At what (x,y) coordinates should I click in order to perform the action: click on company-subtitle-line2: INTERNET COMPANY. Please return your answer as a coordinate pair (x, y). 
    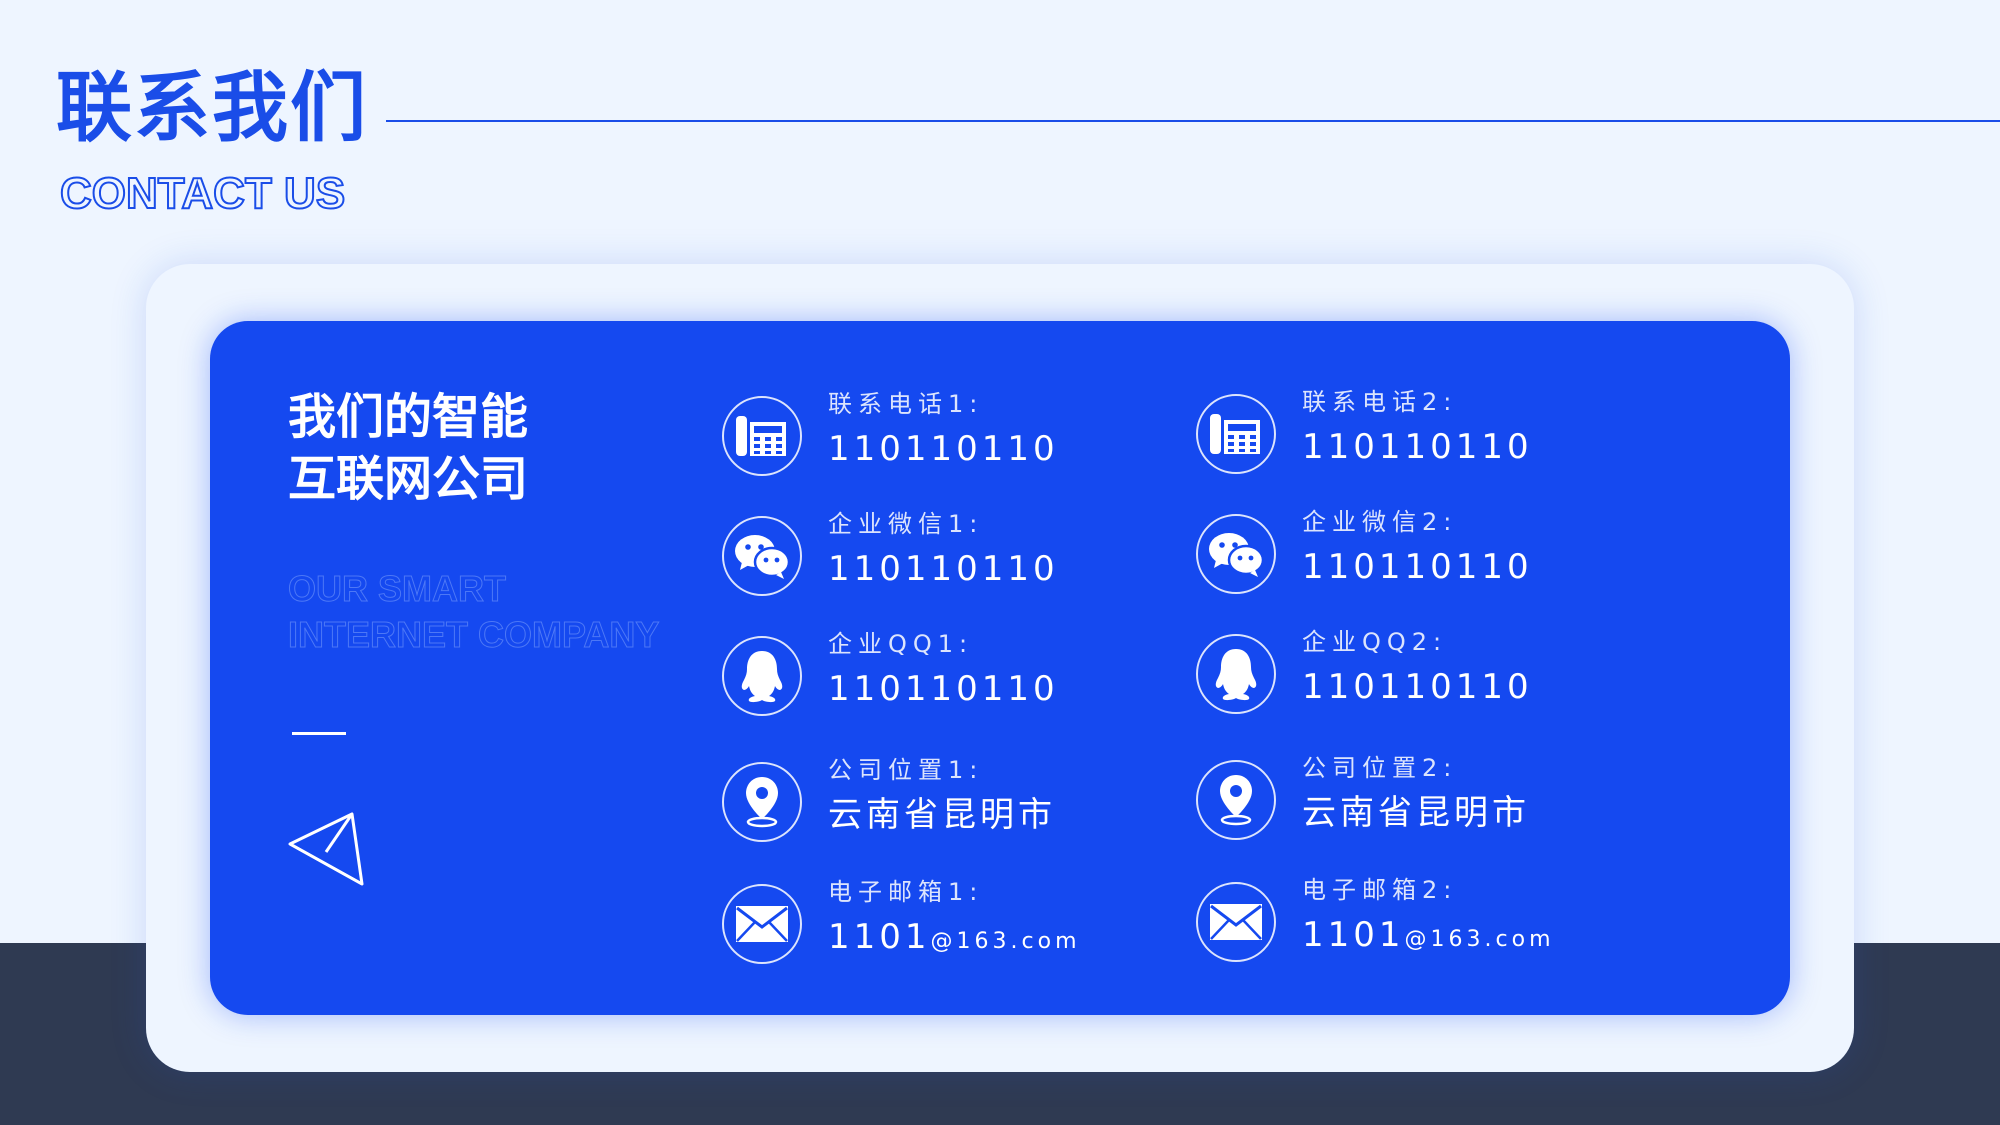
    Looking at the image, I should click on (473, 635).